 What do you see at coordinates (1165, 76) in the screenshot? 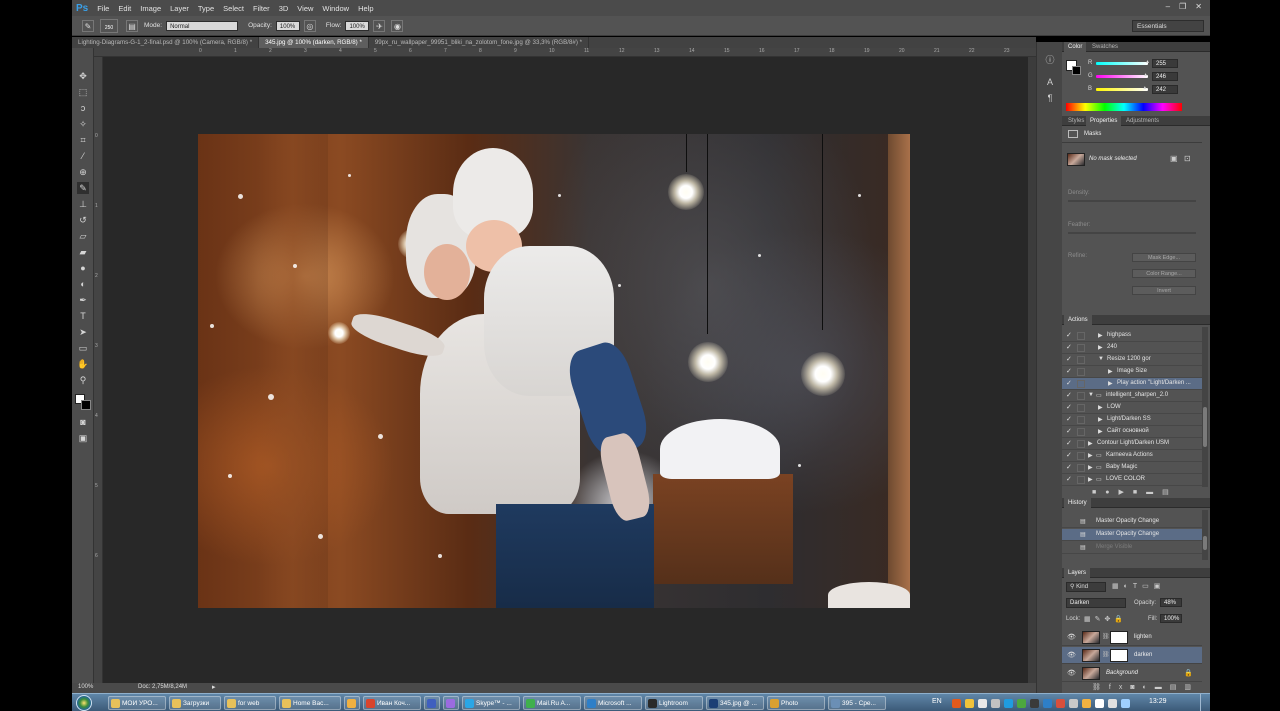
I see `g-value: 246` at bounding box center [1165, 76].